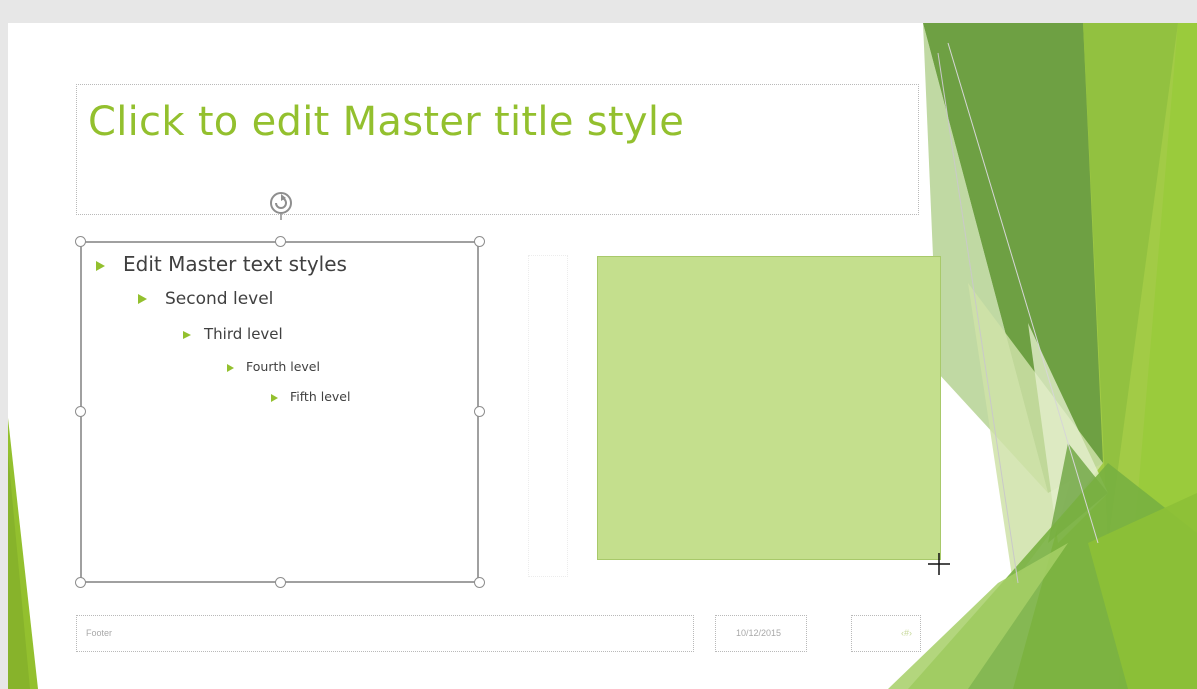 The width and height of the screenshot is (1197, 689). Describe the element at coordinates (548, 416) in the screenshot. I see `faint-placeholder-outline` at that location.